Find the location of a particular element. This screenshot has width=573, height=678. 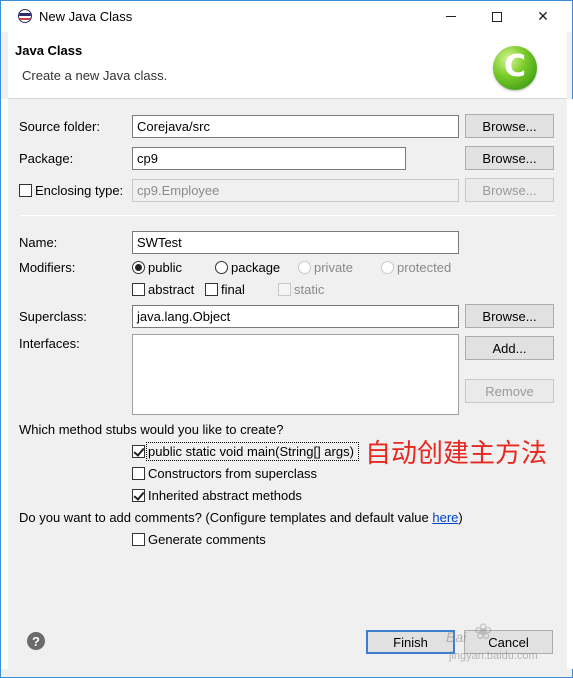

stub-inherited-label: Inherited abstract methods is located at coordinates (225, 495).